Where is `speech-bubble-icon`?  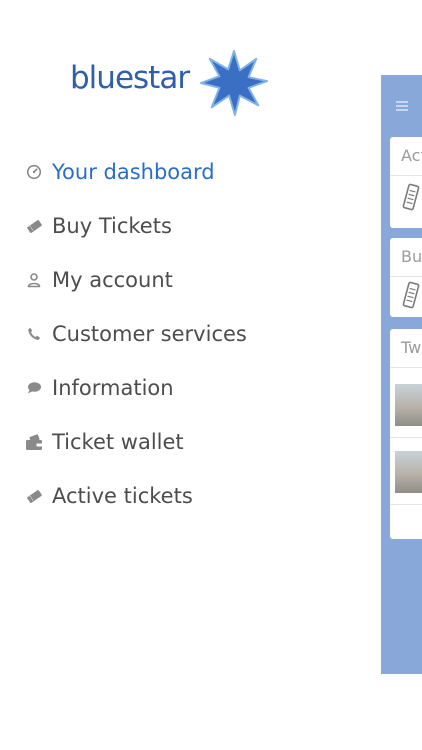
speech-bubble-icon is located at coordinates (34, 388).